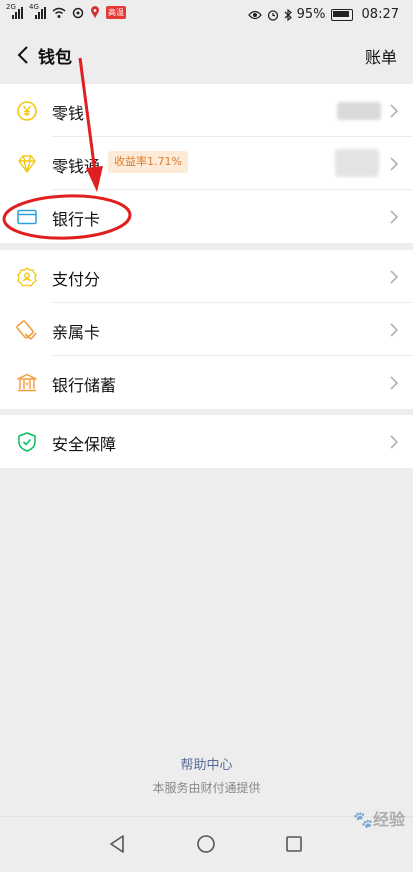 This screenshot has height=872, width=413. What do you see at coordinates (311, 14) in the screenshot?
I see `battery-percent: 95%` at bounding box center [311, 14].